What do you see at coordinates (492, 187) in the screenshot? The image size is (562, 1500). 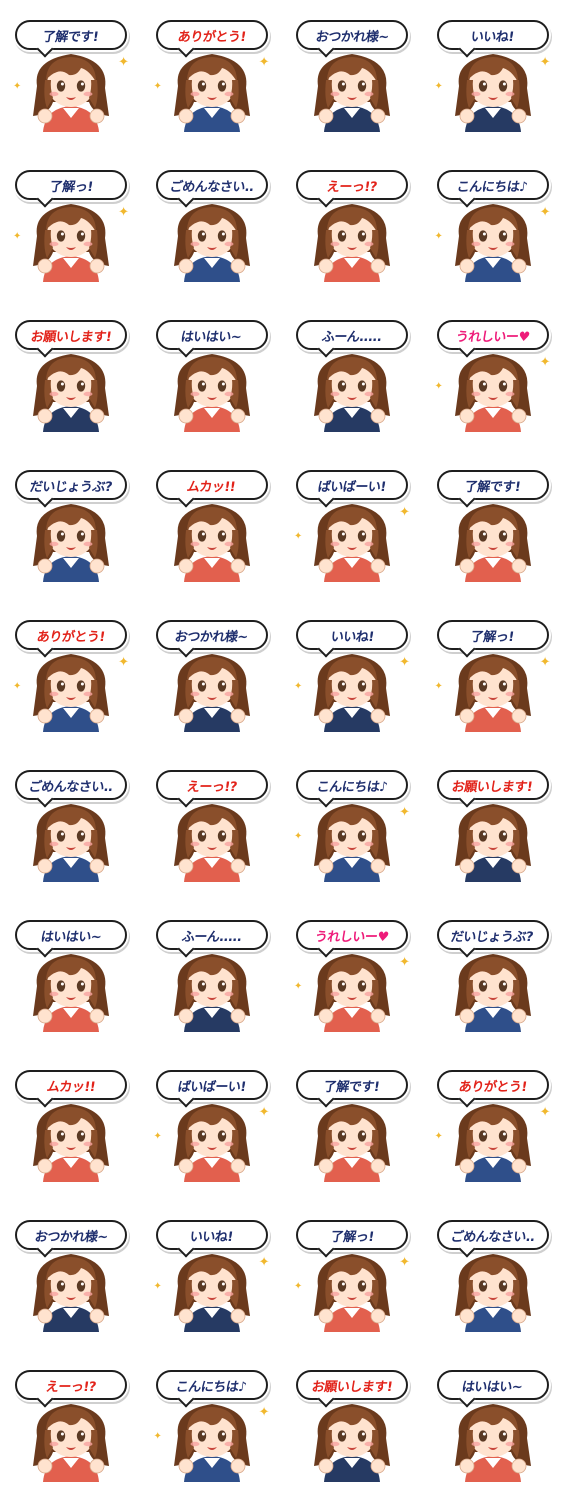 I see `sticker-caption: こんにちは♪` at bounding box center [492, 187].